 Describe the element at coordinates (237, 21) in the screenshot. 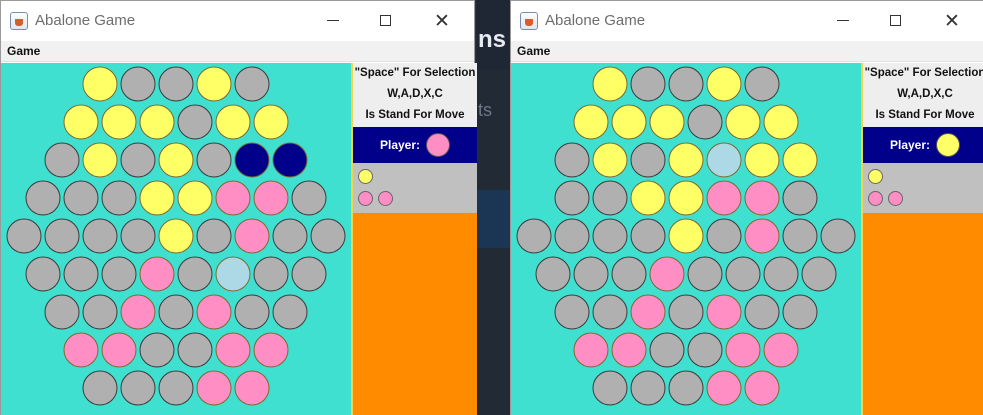

I see `title-bar: Abalone Game ✕` at that location.